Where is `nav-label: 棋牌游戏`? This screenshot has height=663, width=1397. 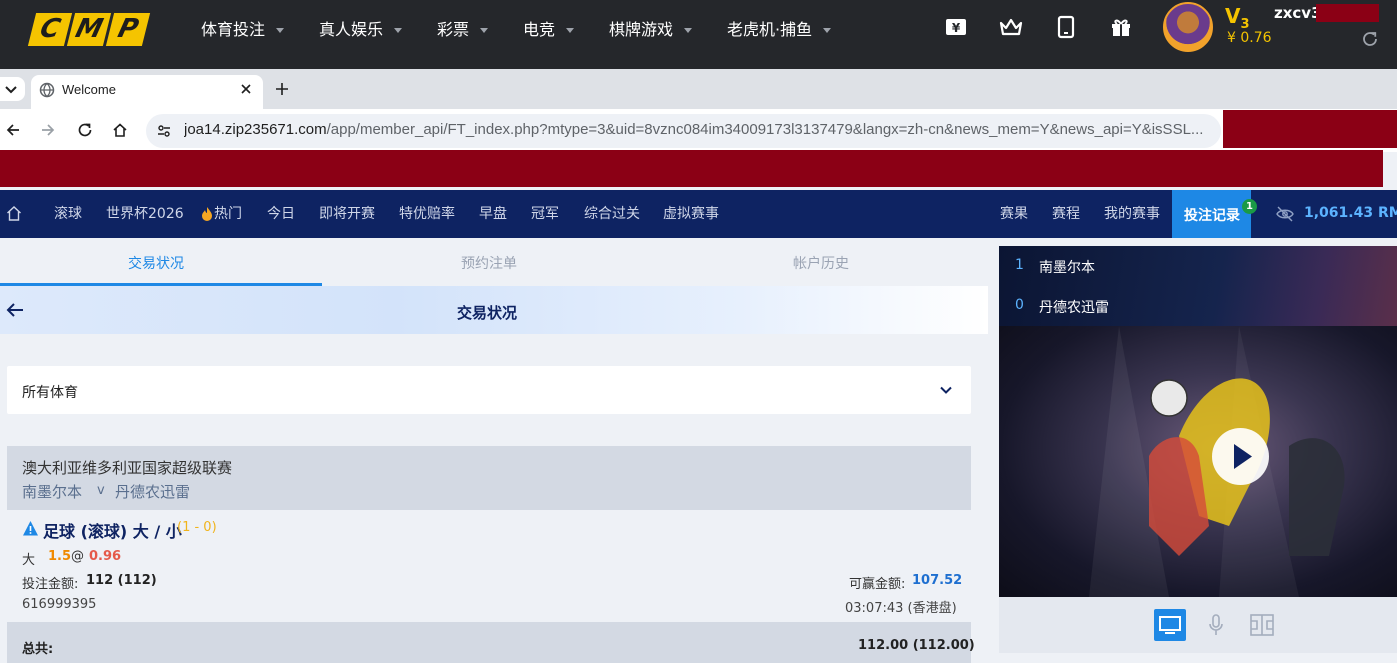 nav-label: 棋牌游戏 is located at coordinates (641, 29).